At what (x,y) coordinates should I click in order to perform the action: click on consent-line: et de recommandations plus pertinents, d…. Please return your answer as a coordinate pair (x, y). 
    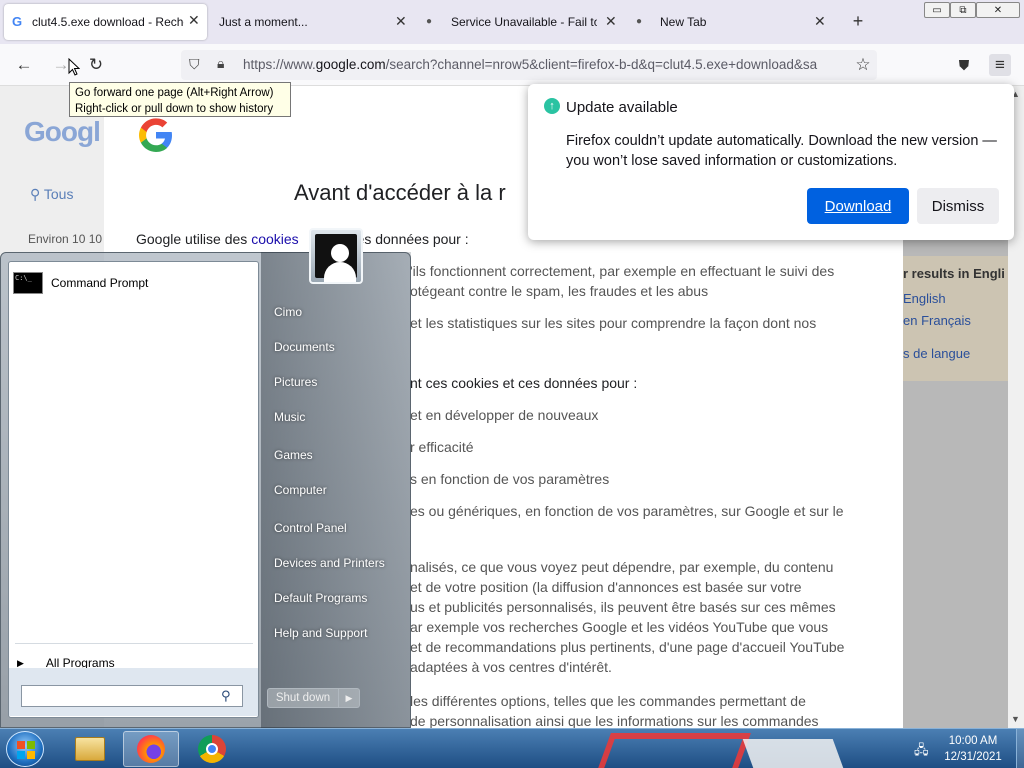
    Looking at the image, I should click on (627, 647).